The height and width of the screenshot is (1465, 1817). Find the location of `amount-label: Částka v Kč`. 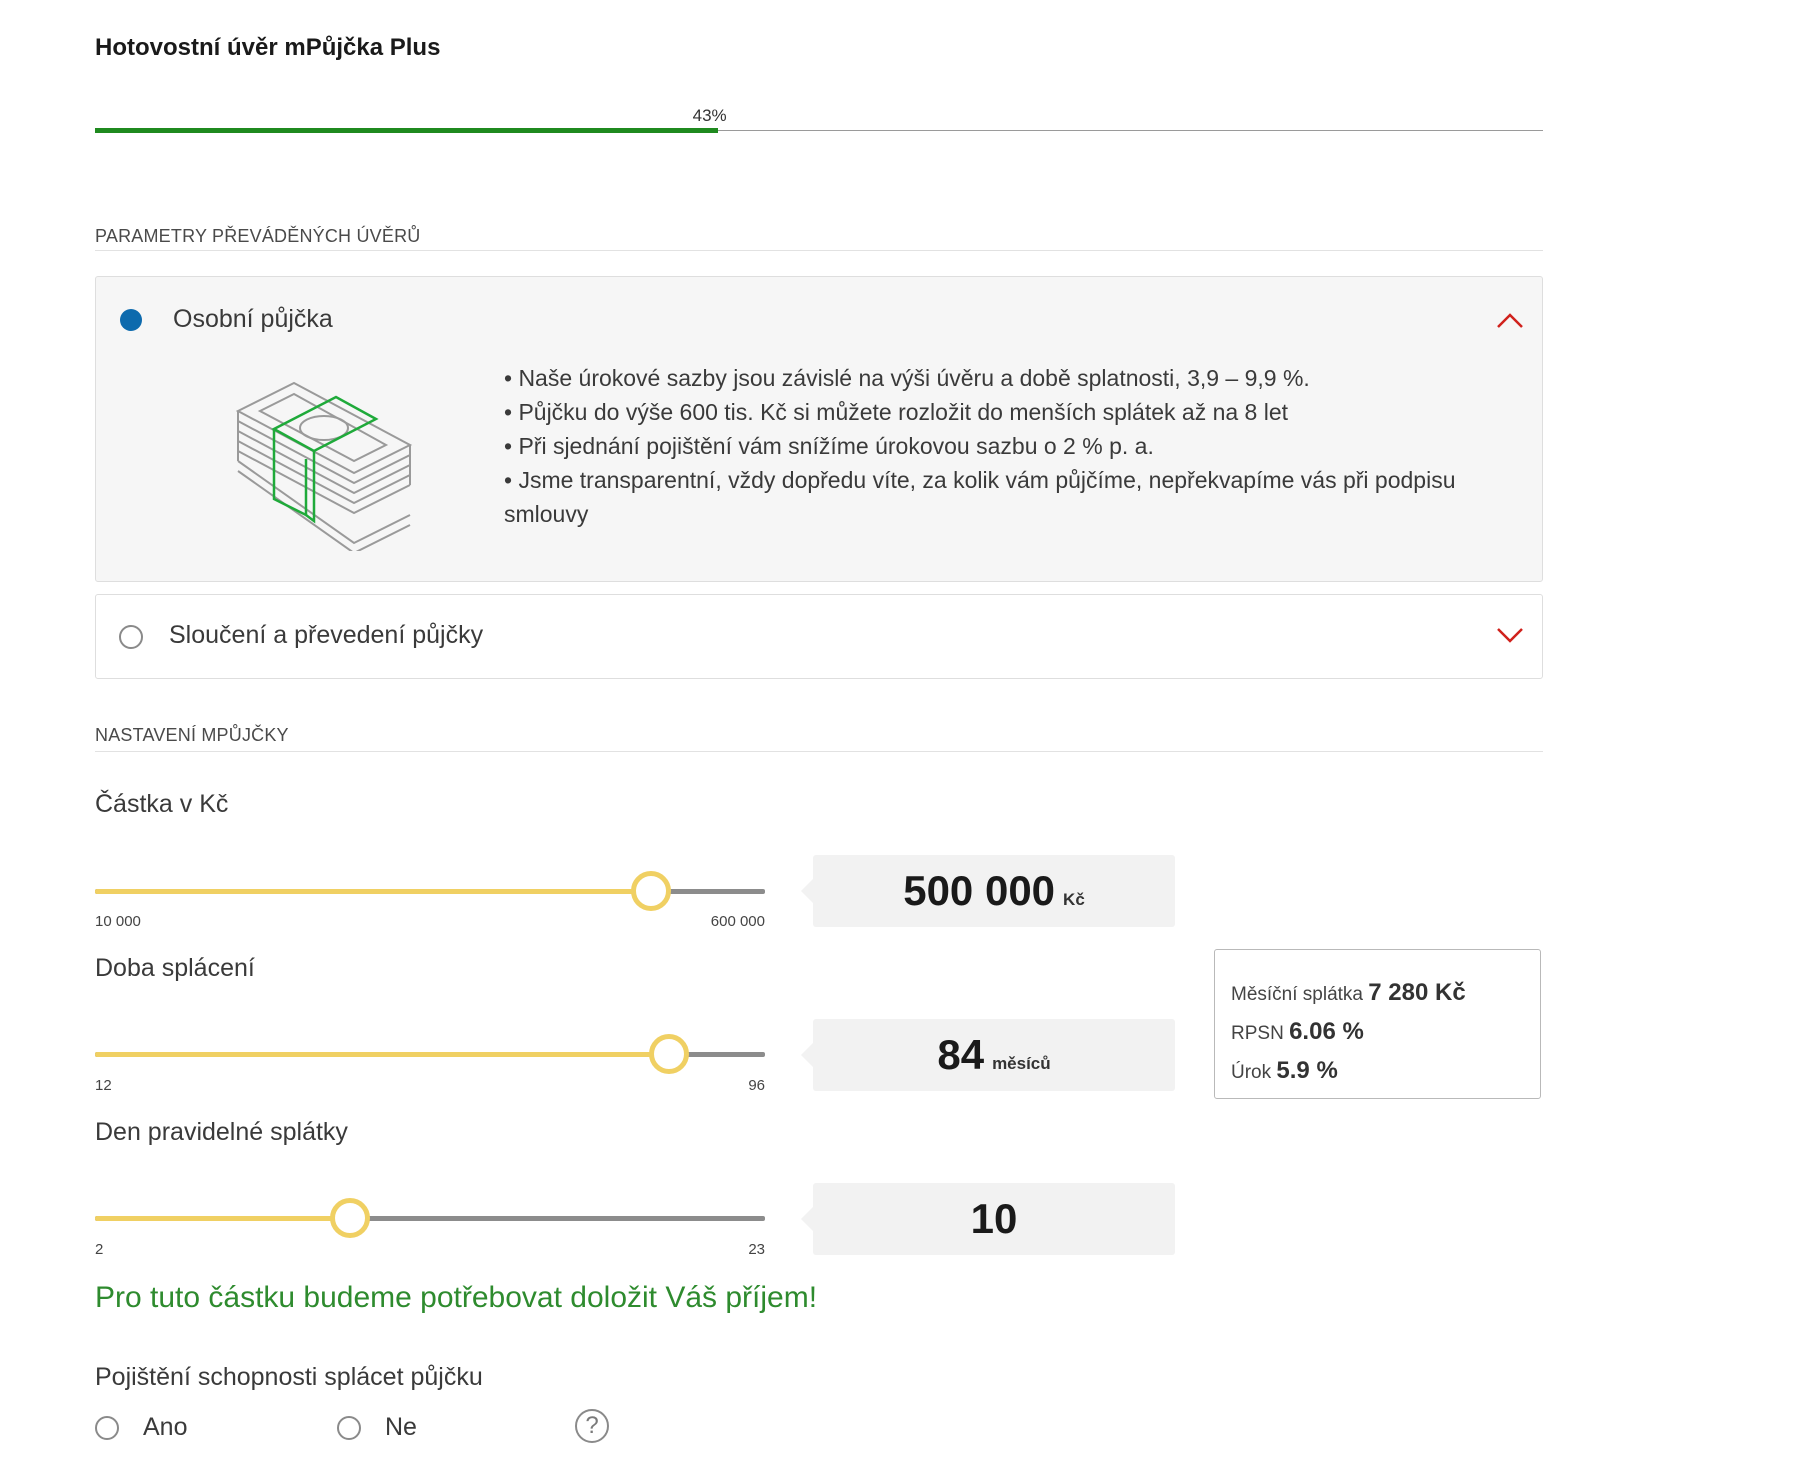

amount-label: Částka v Kč is located at coordinates (162, 804).